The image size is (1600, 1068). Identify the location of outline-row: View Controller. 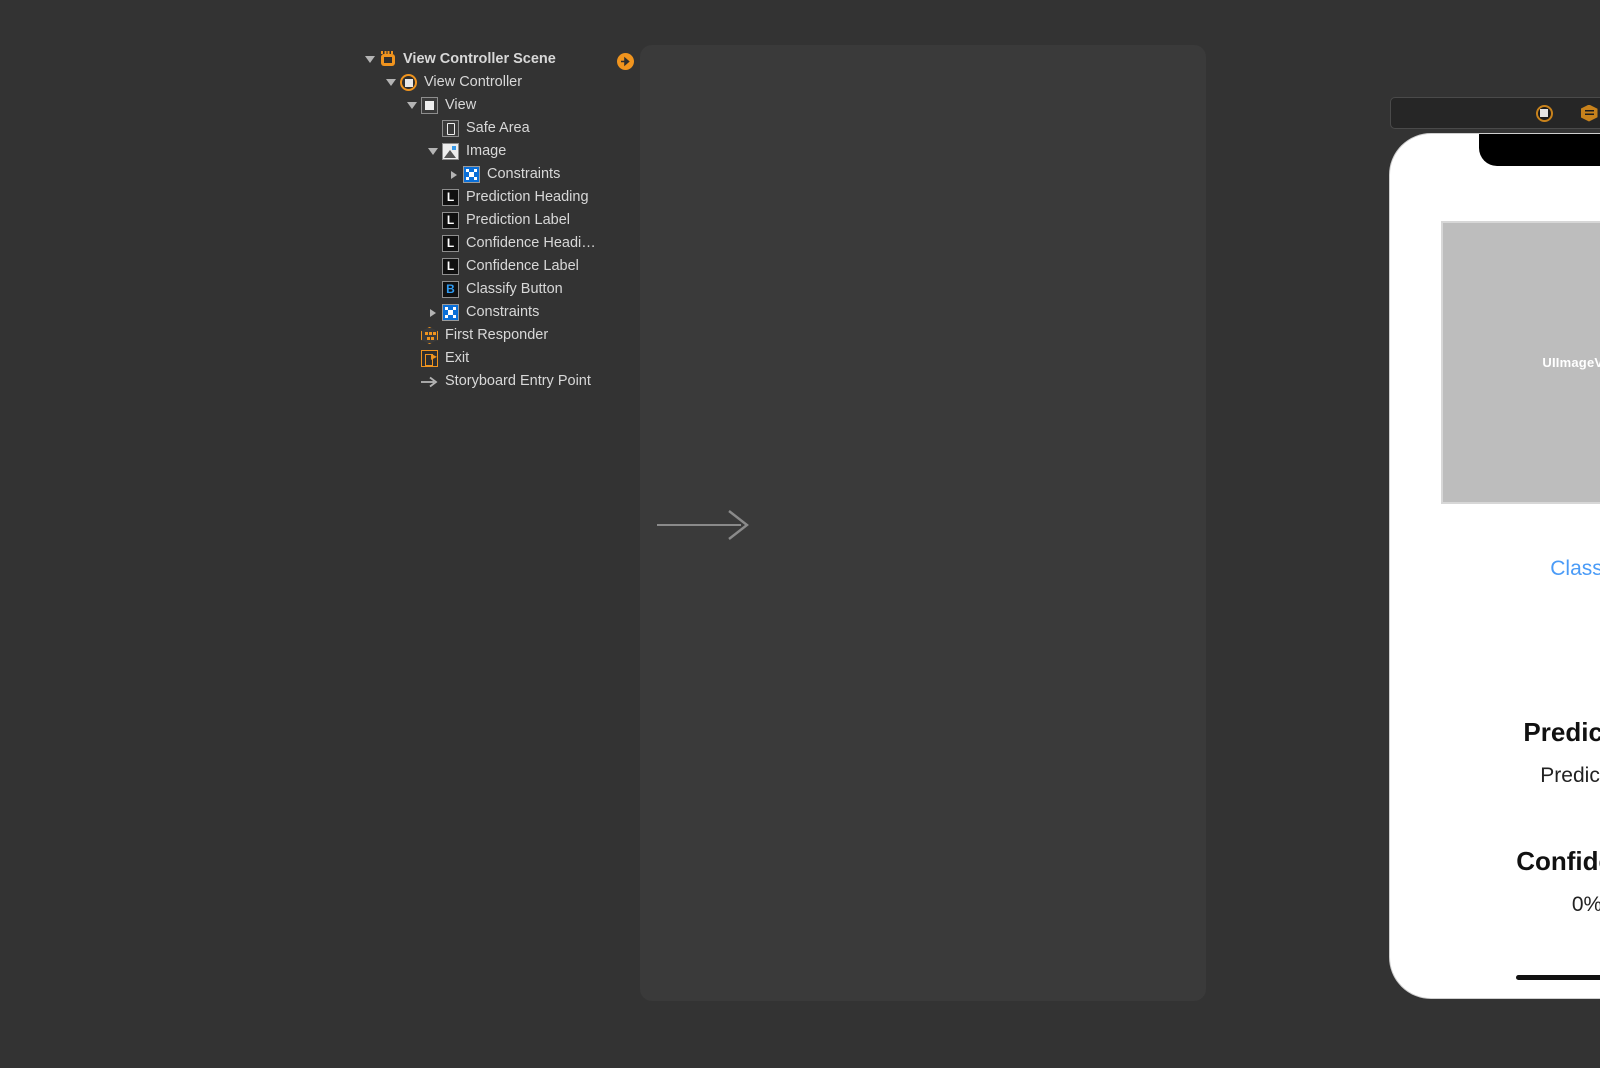
(502, 82).